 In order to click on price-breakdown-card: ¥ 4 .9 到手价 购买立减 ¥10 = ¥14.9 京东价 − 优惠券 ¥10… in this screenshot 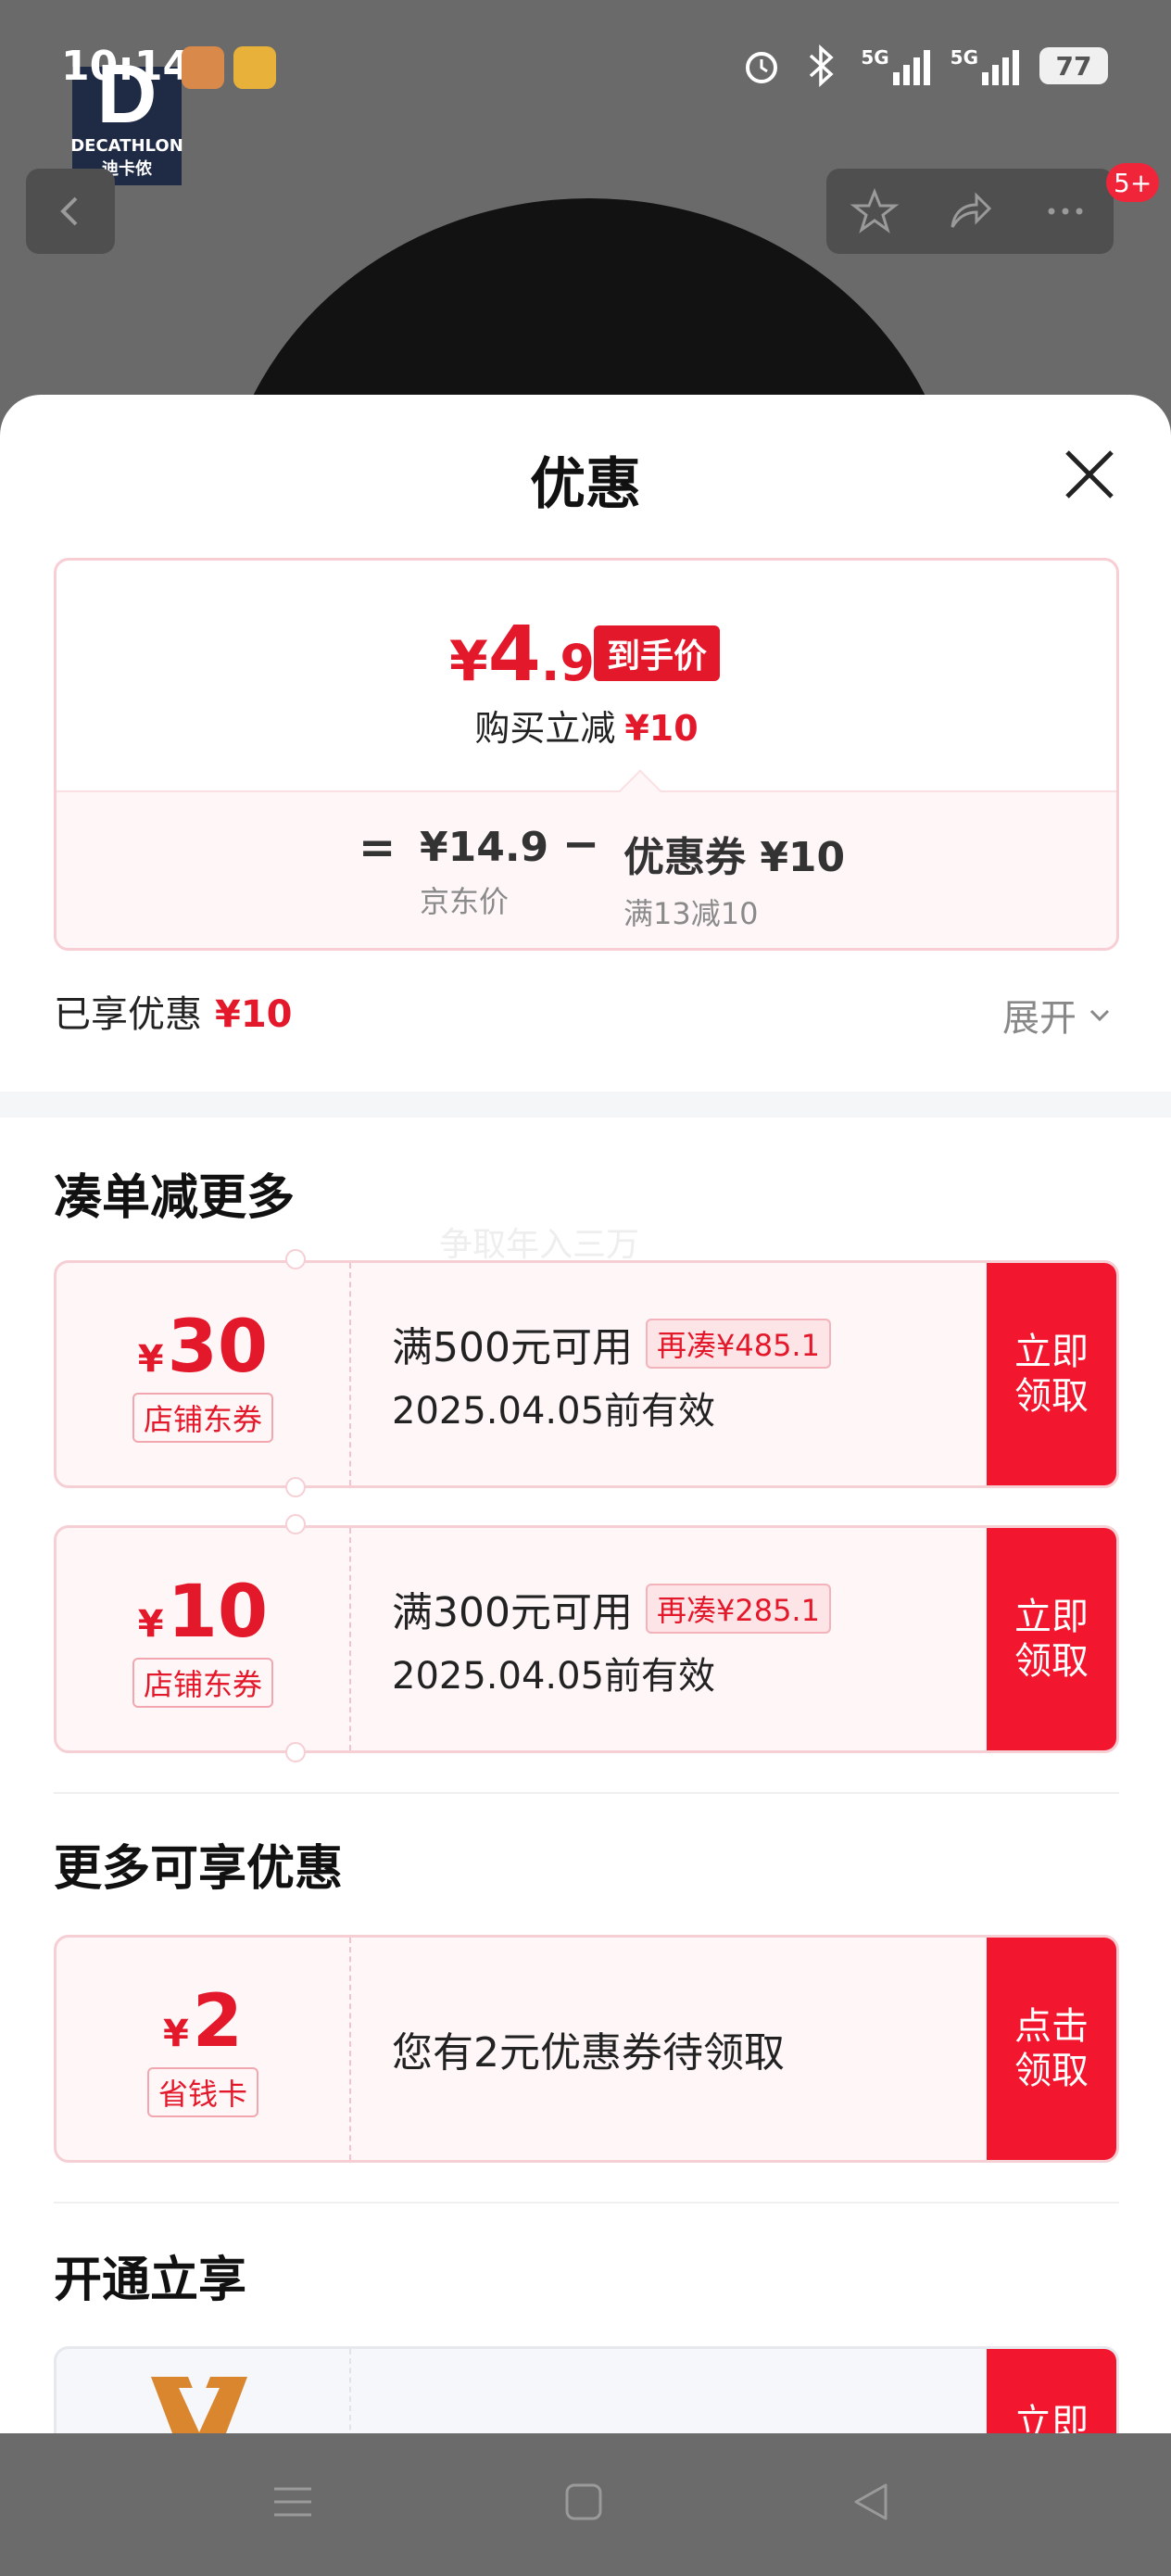, I will do `click(587, 754)`.